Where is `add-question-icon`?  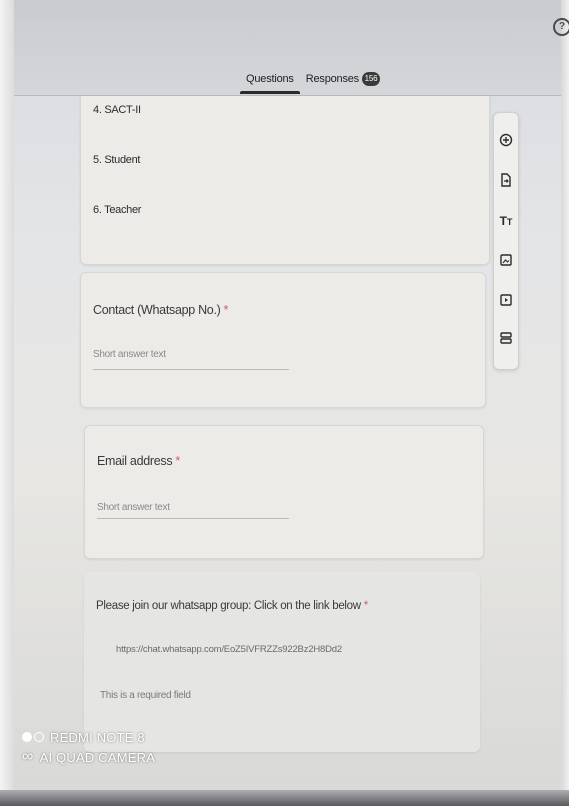
add-question-icon is located at coordinates (506, 141).